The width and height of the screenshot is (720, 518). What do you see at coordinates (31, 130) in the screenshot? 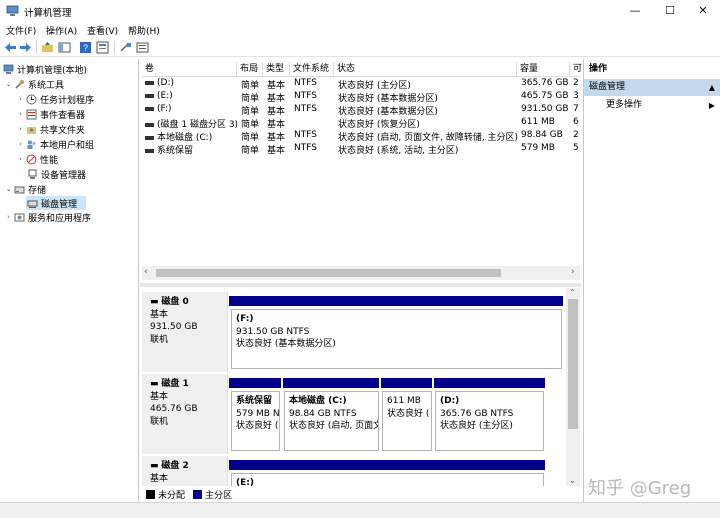
I see `shared-folder-icon` at bounding box center [31, 130].